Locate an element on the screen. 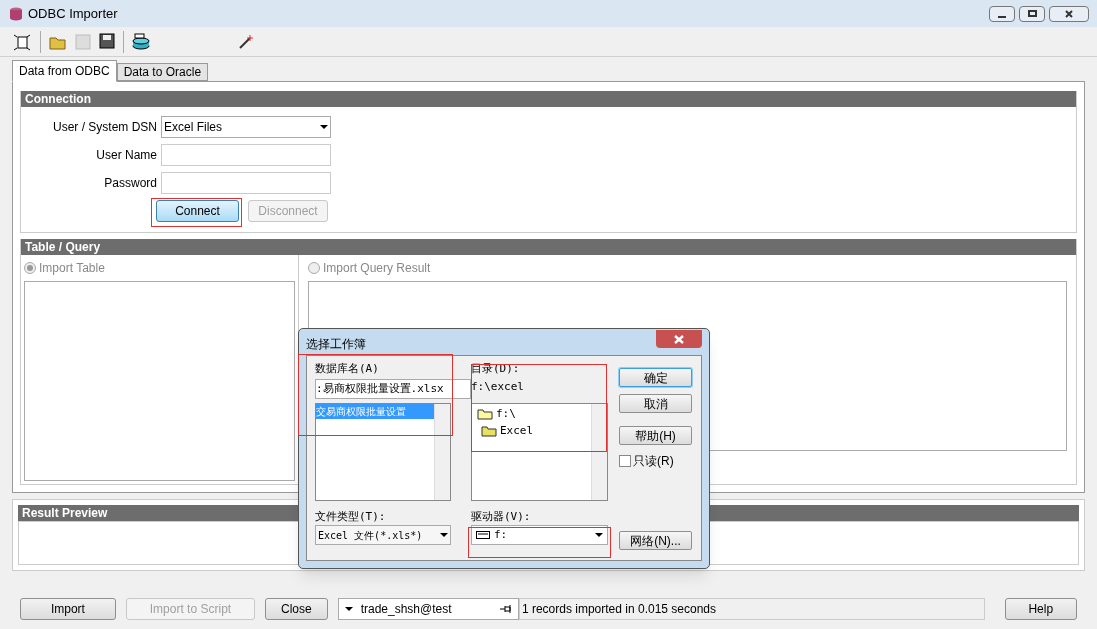  field-label: User Name is located at coordinates (126, 155).